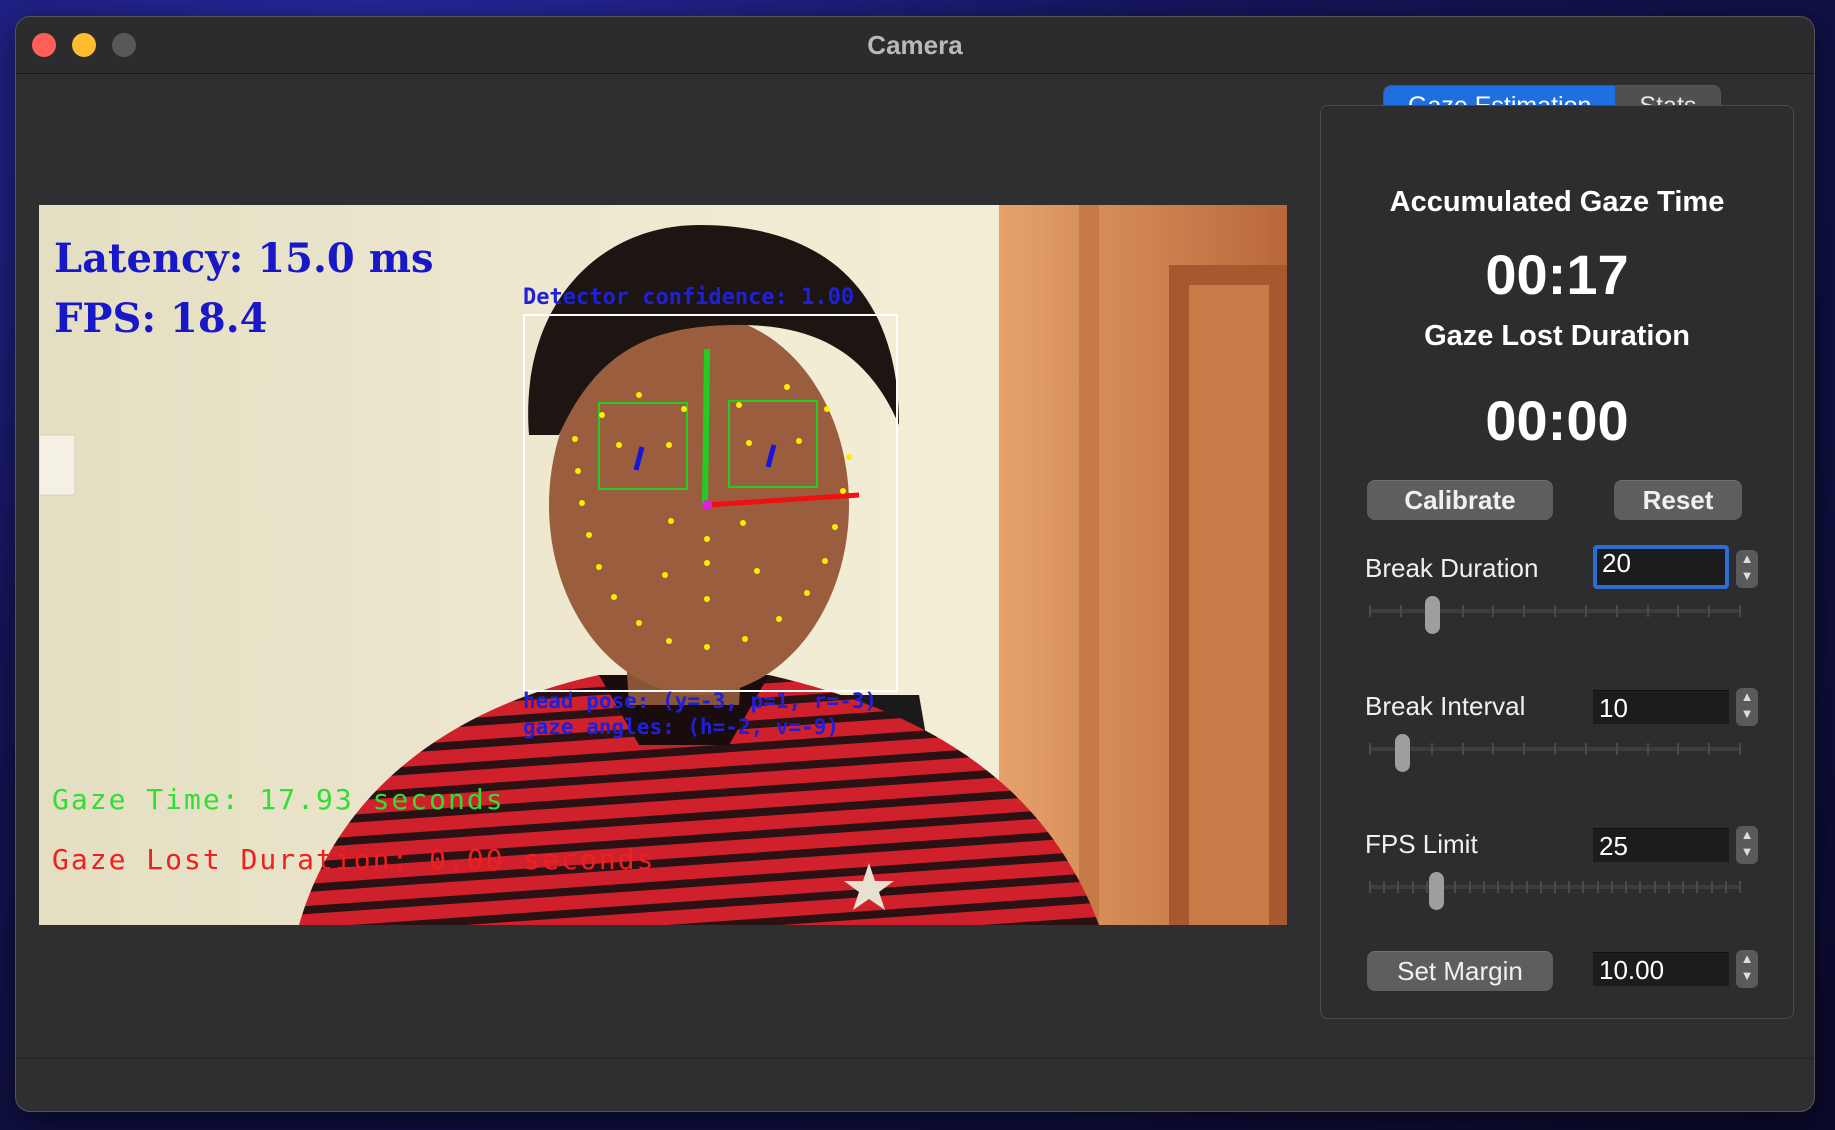 Image resolution: width=1835 pixels, height=1130 pixels. Describe the element at coordinates (1747, 707) in the screenshot. I see `break-interval-stepper: ▲ ▼` at that location.